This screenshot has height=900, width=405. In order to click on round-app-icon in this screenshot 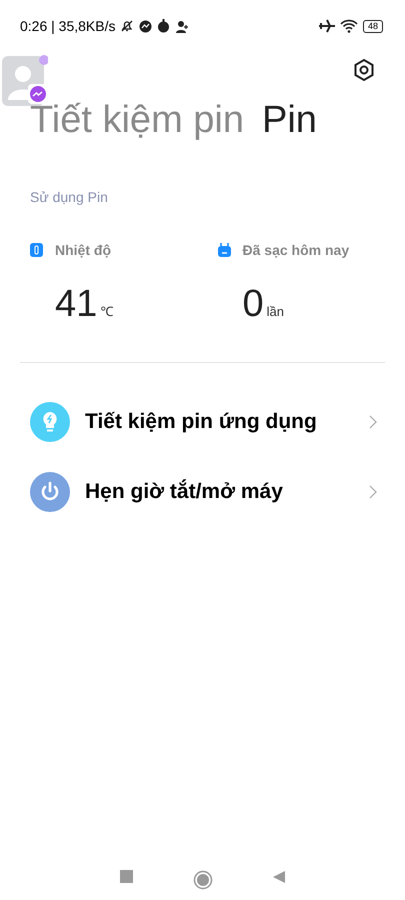, I will do `click(163, 26)`.